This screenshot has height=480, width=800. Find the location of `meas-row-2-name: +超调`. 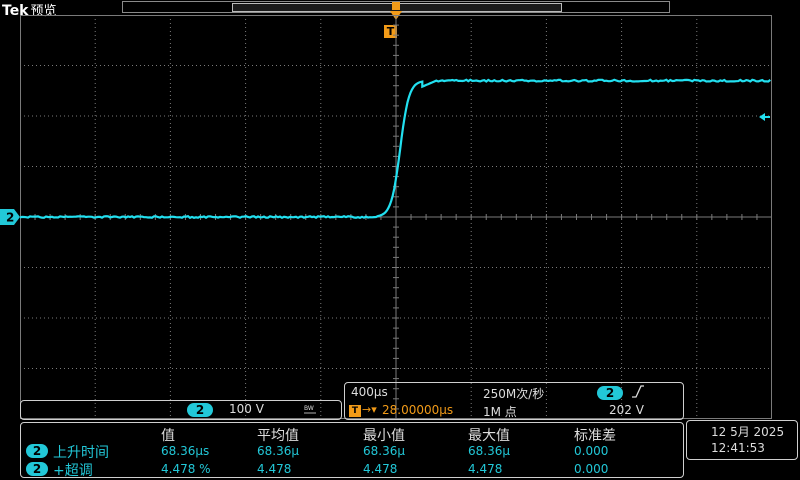

meas-row-2-name: +超调 is located at coordinates (73, 470).